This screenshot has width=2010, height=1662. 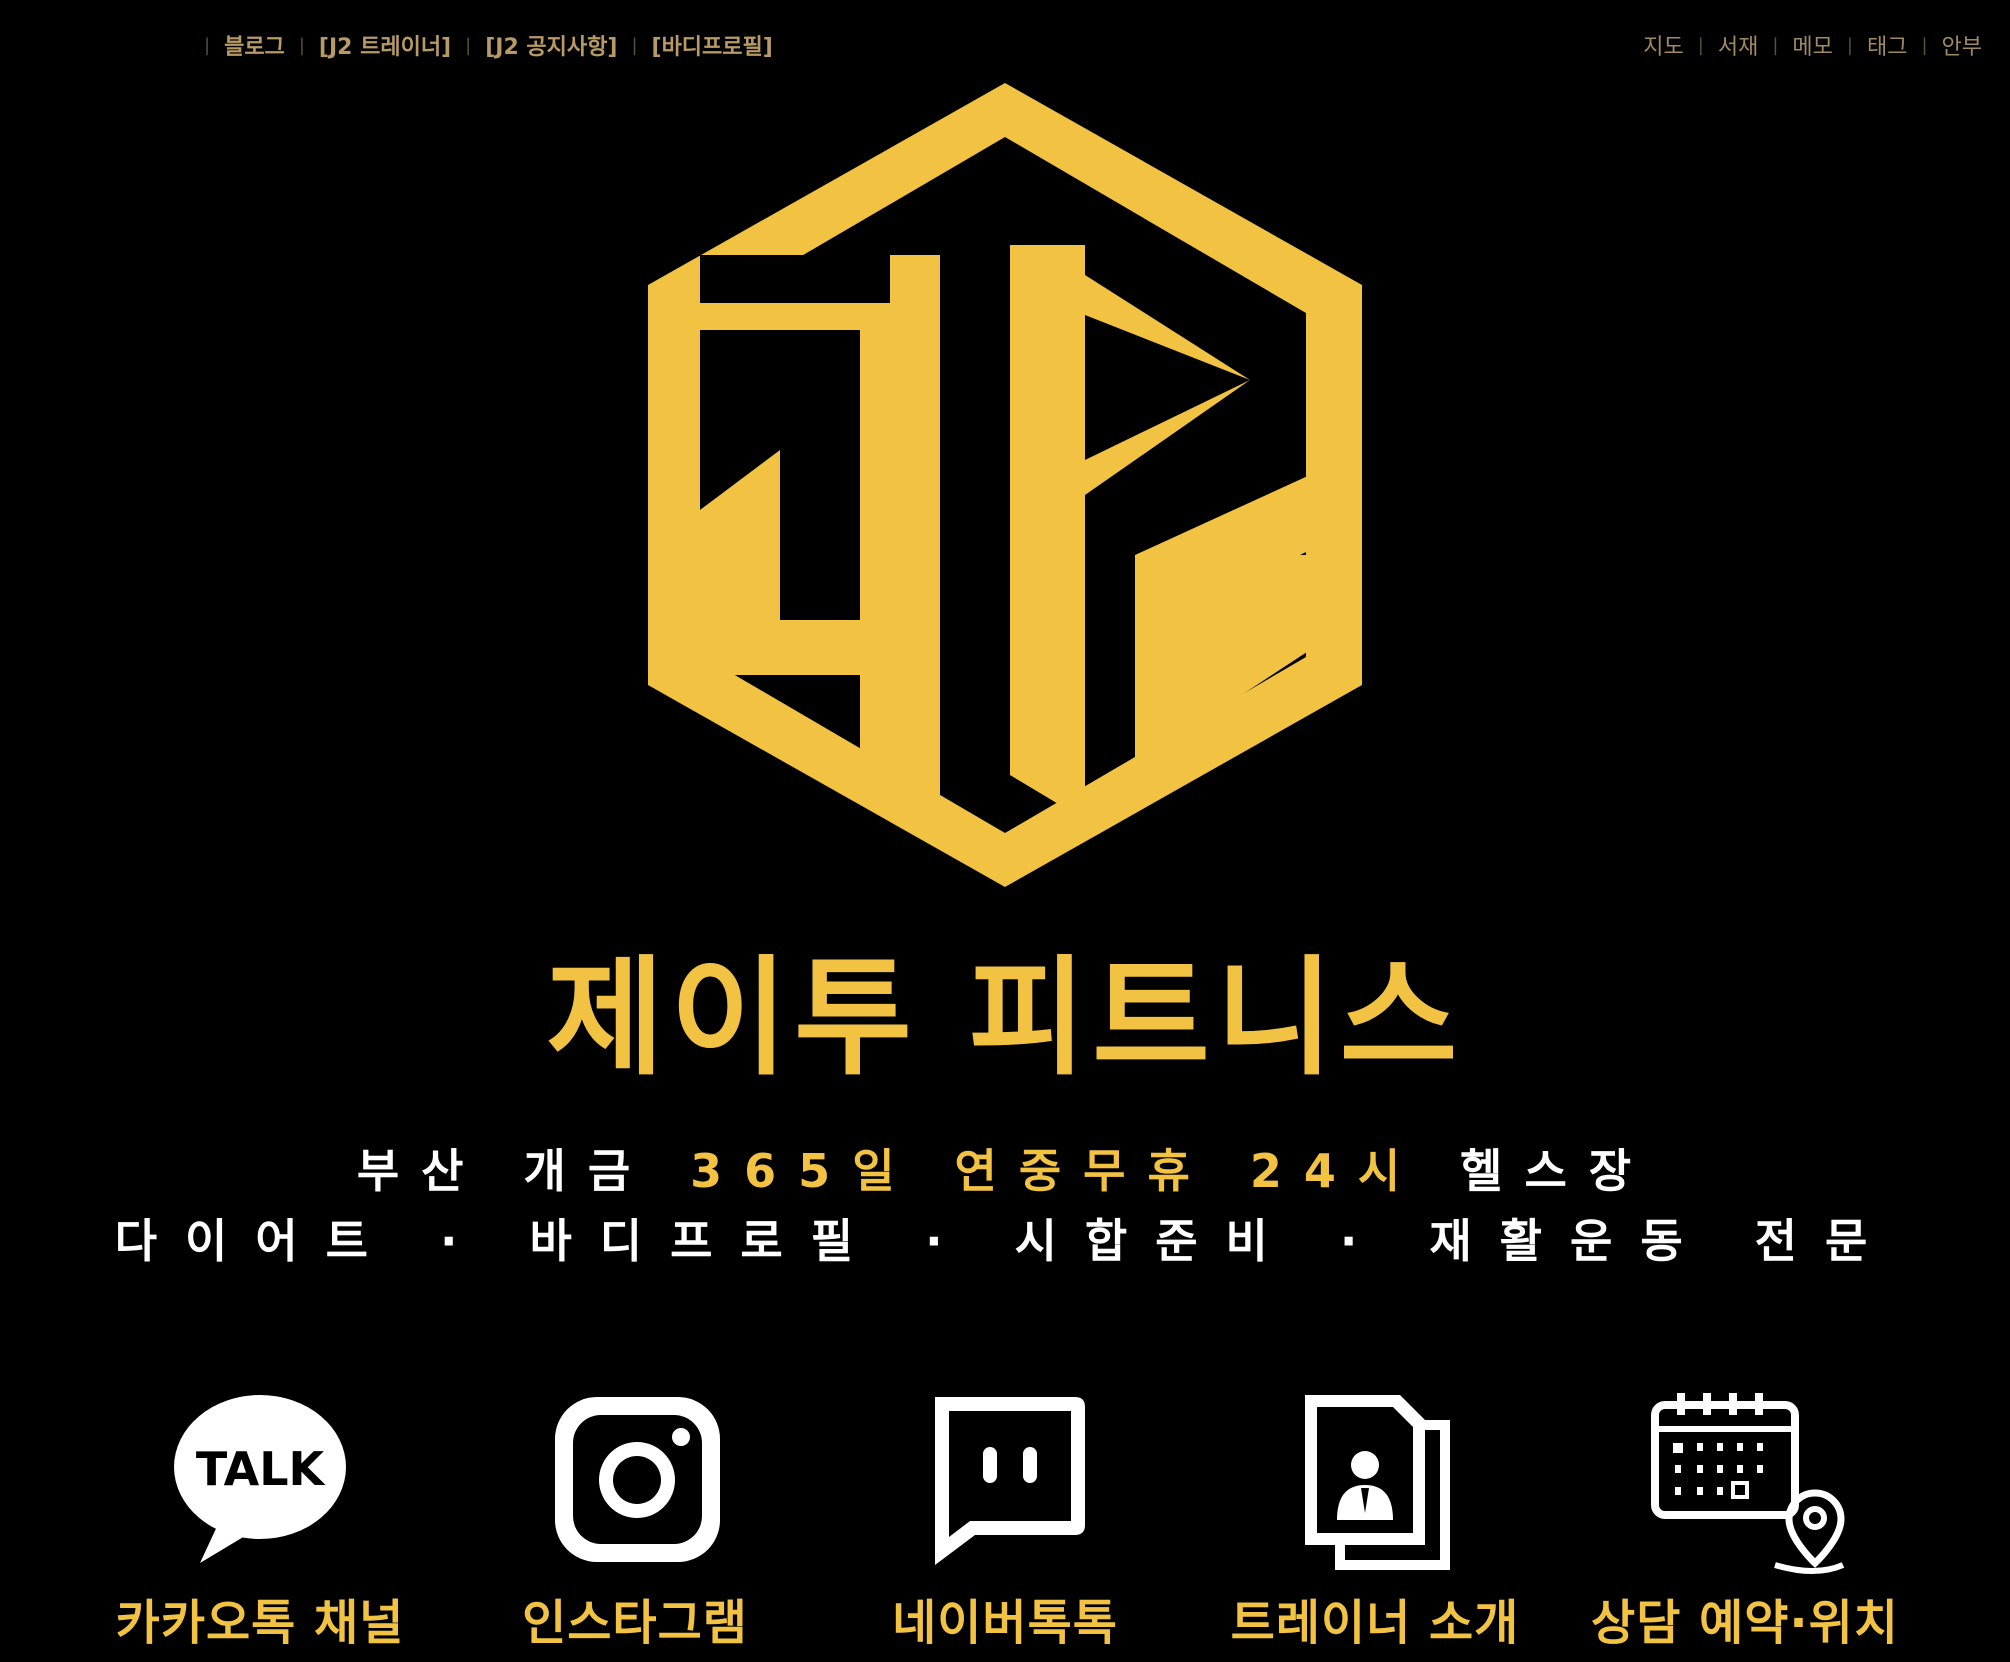 I want to click on trainer-intro-link: 트레이너 소개, so click(x=1375, y=1520).